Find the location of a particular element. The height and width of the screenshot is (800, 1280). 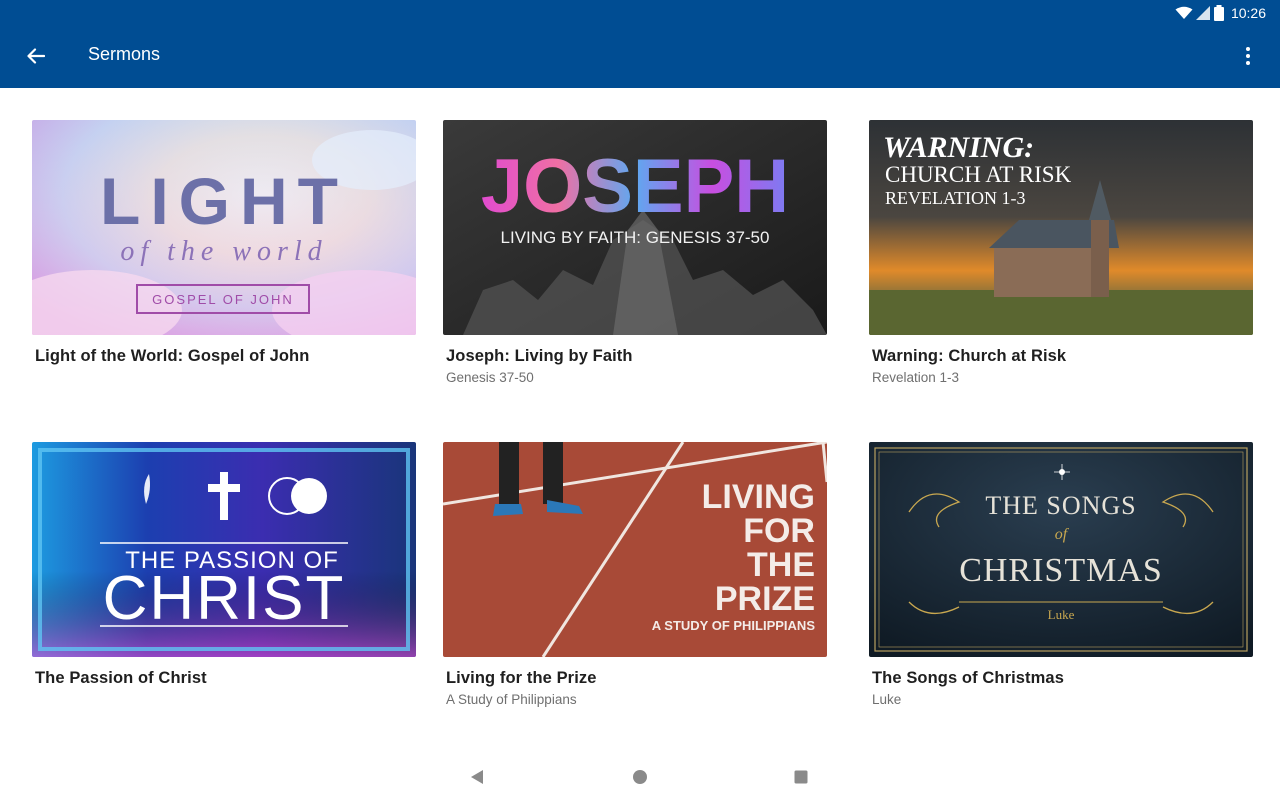

art-line-1: WARNING: is located at coordinates (958, 147).